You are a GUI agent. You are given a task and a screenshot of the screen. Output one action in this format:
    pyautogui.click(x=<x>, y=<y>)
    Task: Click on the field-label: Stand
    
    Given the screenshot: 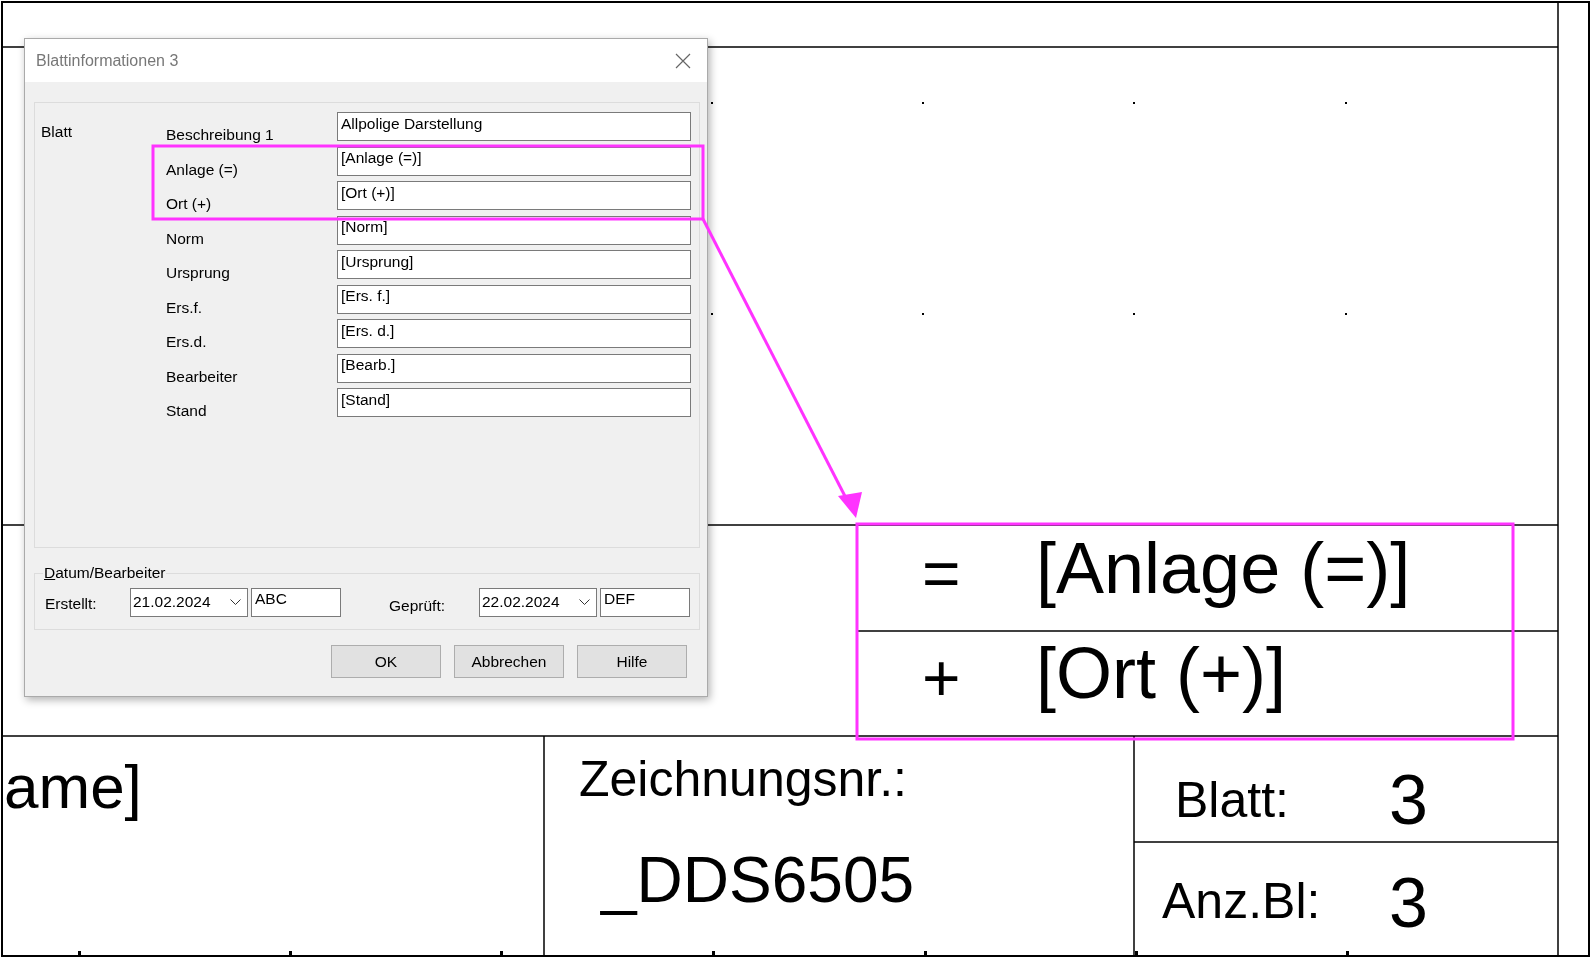 What is the action you would take?
    pyautogui.click(x=187, y=411)
    